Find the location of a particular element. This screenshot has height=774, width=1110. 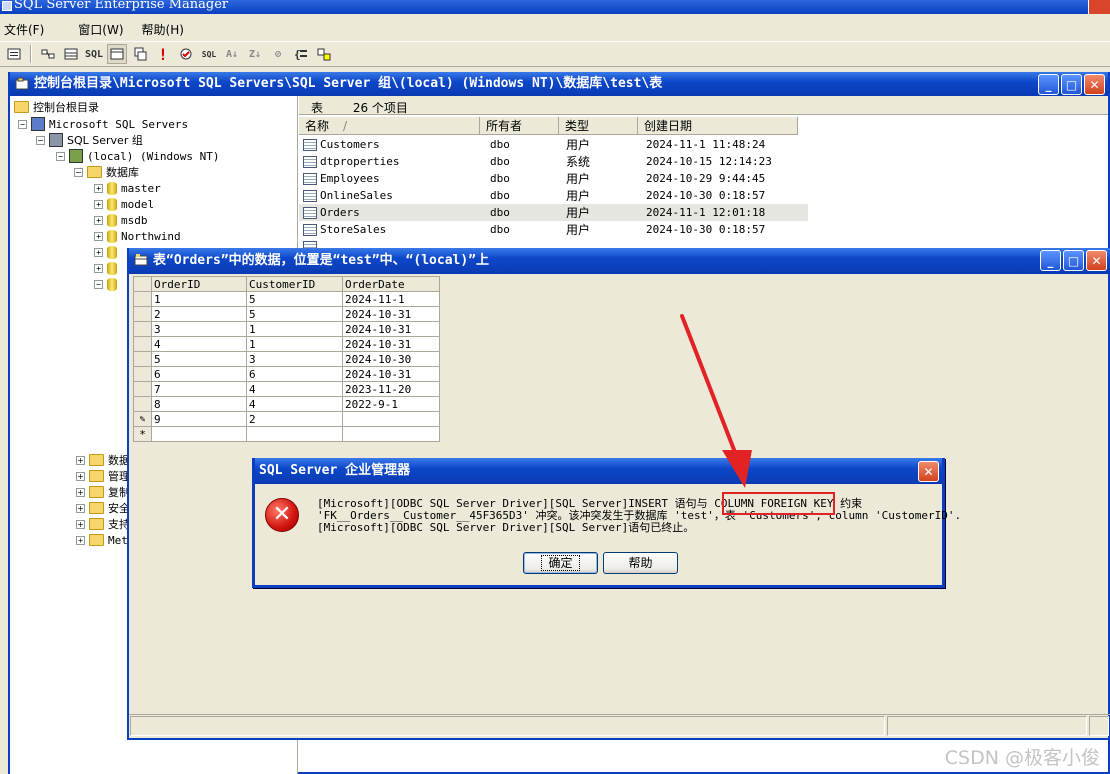

console-maximize-button: □ is located at coordinates (1071, 84).